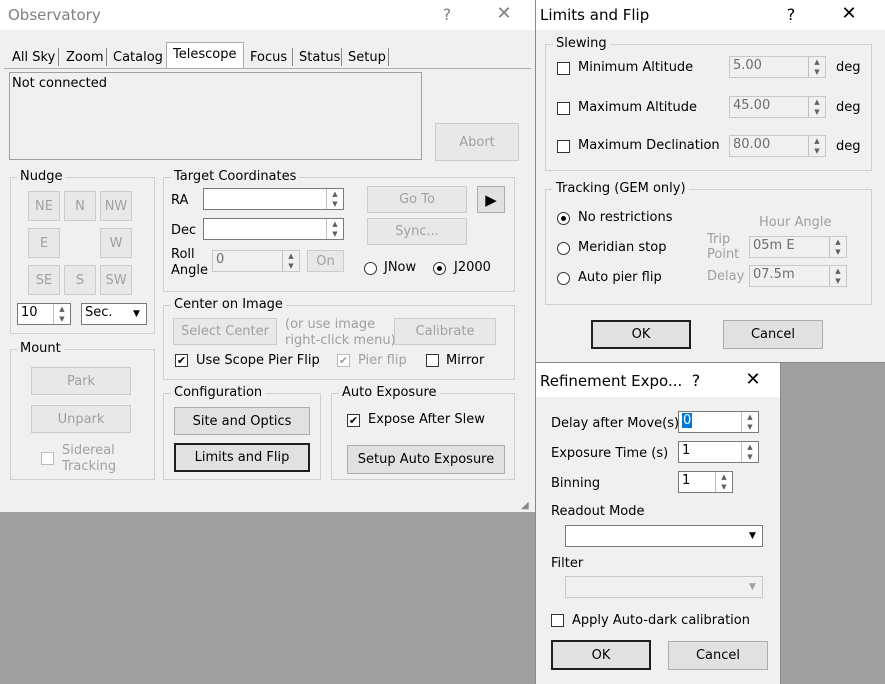 This screenshot has width=885, height=684. Describe the element at coordinates (353, 420) in the screenshot. I see `expose-after-slew-checkbox: ✔` at that location.